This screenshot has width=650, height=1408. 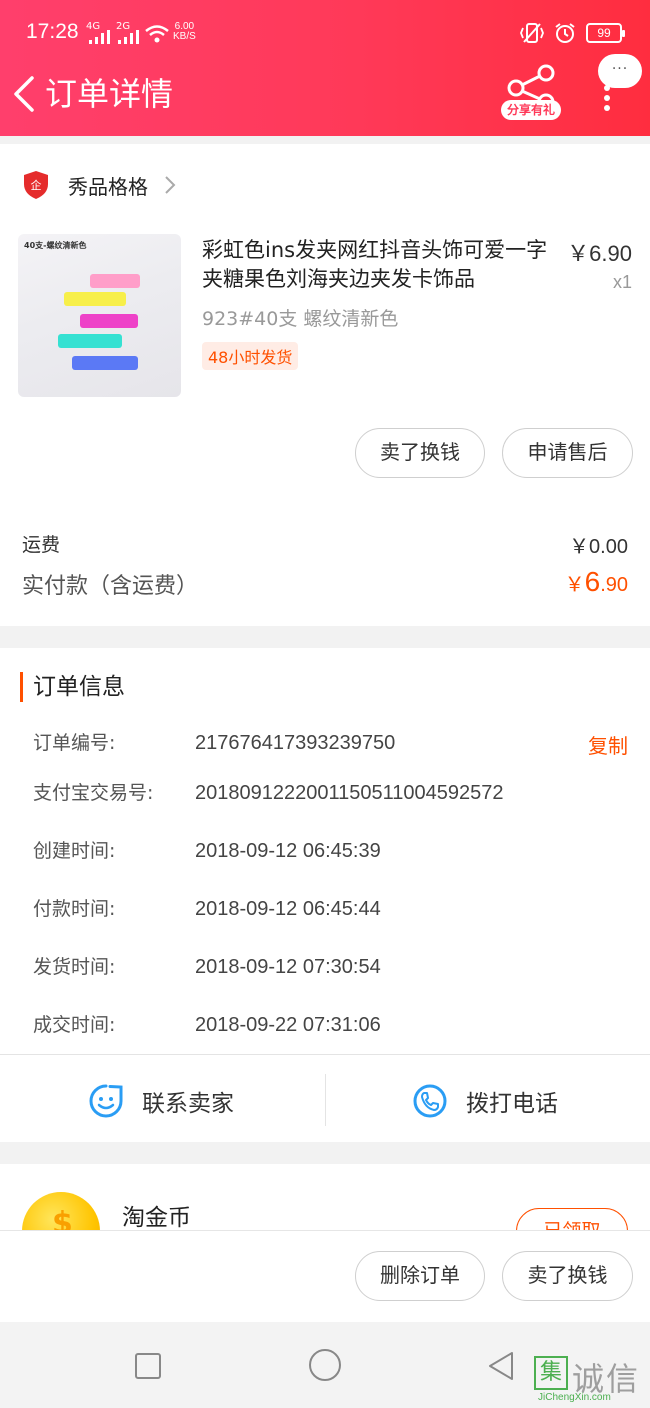 I want to click on enterprise-shop-icon: 企, so click(x=36, y=185).